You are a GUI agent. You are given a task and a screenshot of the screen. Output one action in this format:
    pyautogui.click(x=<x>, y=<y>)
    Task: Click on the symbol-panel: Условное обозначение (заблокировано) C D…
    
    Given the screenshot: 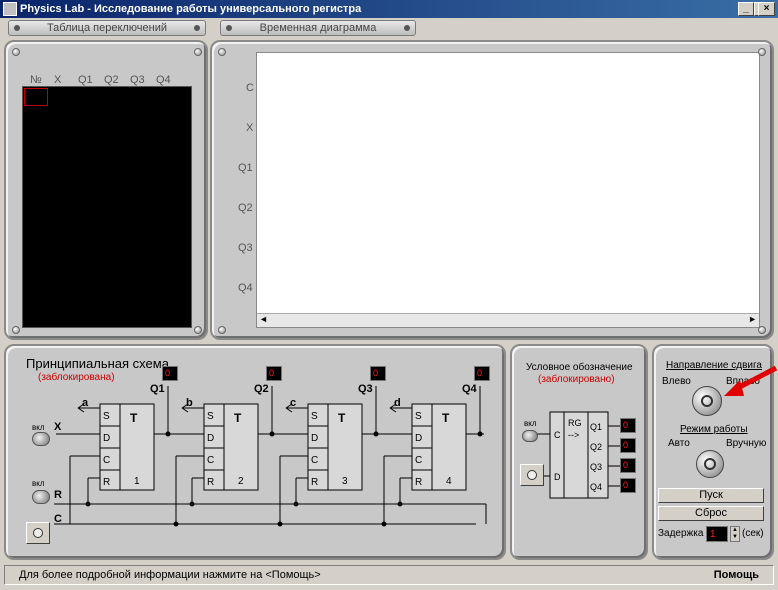 What is the action you would take?
    pyautogui.click(x=579, y=452)
    